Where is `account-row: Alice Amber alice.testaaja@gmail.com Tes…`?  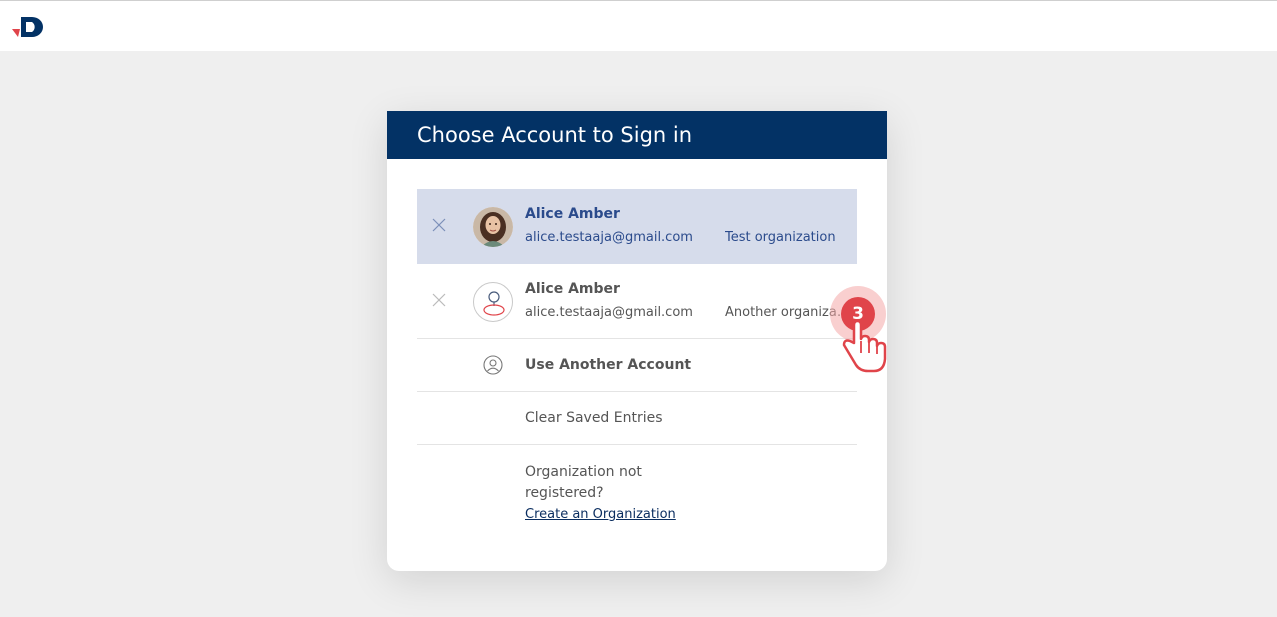
account-row: Alice Amber alice.testaaja@gmail.com Tes… is located at coordinates (637, 226).